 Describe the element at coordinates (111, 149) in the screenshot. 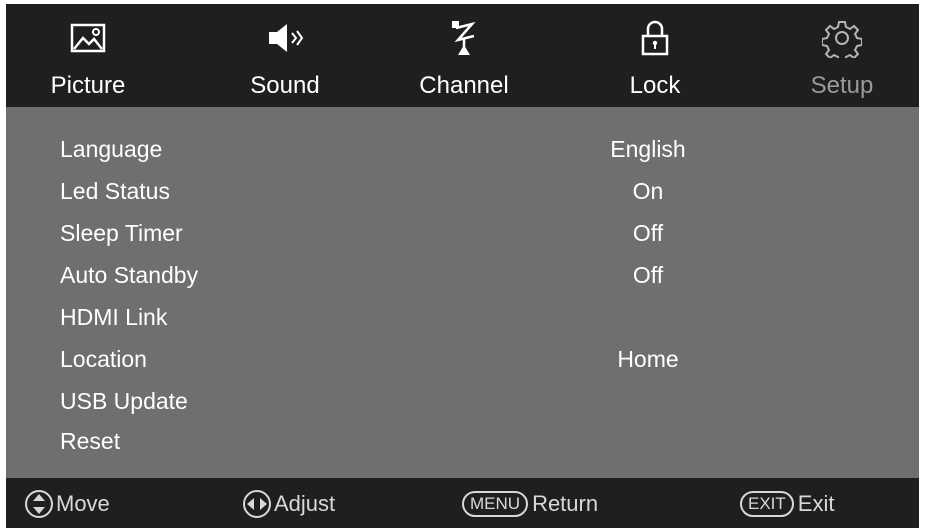

I see `menu-item-label: Language` at that location.